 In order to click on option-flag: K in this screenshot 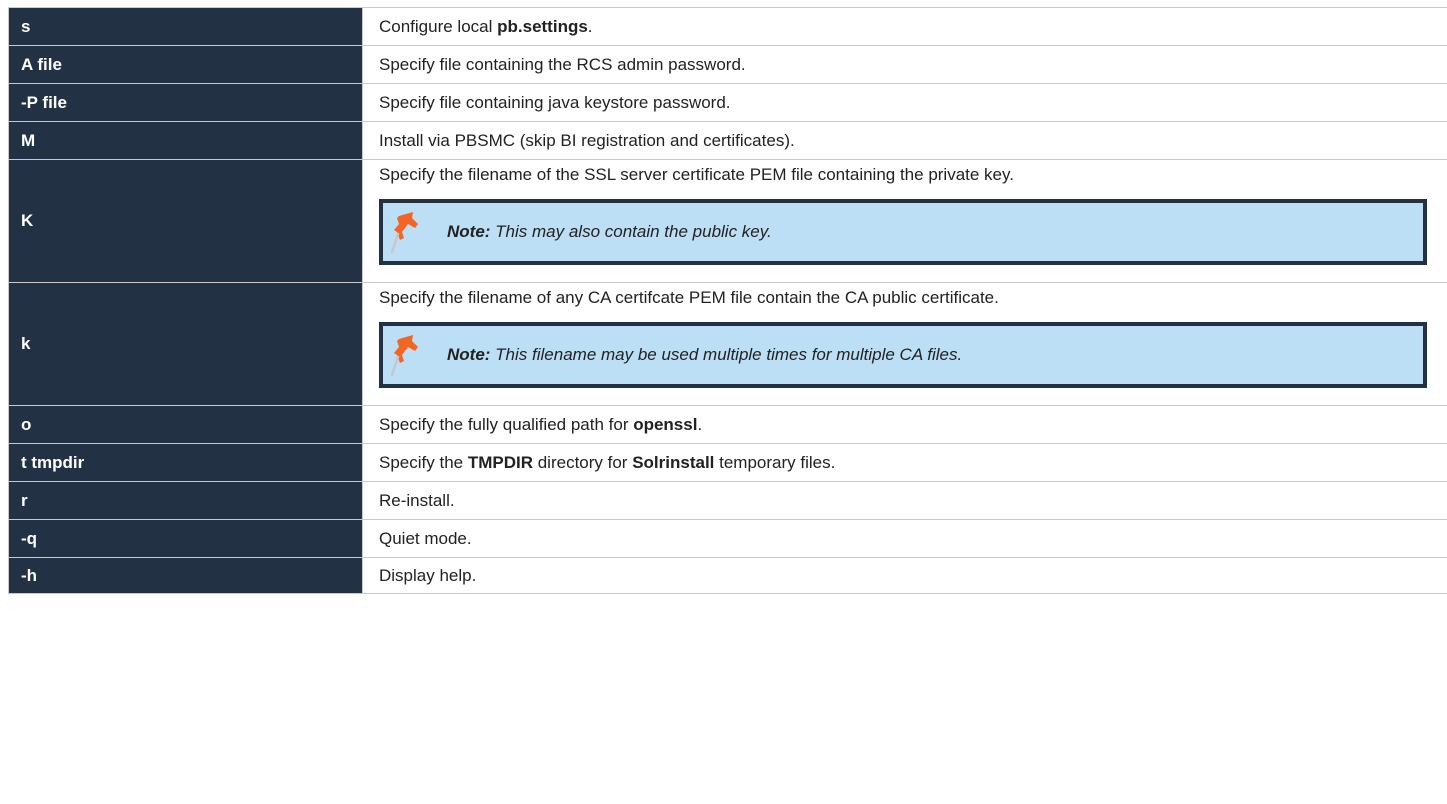, I will do `click(185, 221)`.